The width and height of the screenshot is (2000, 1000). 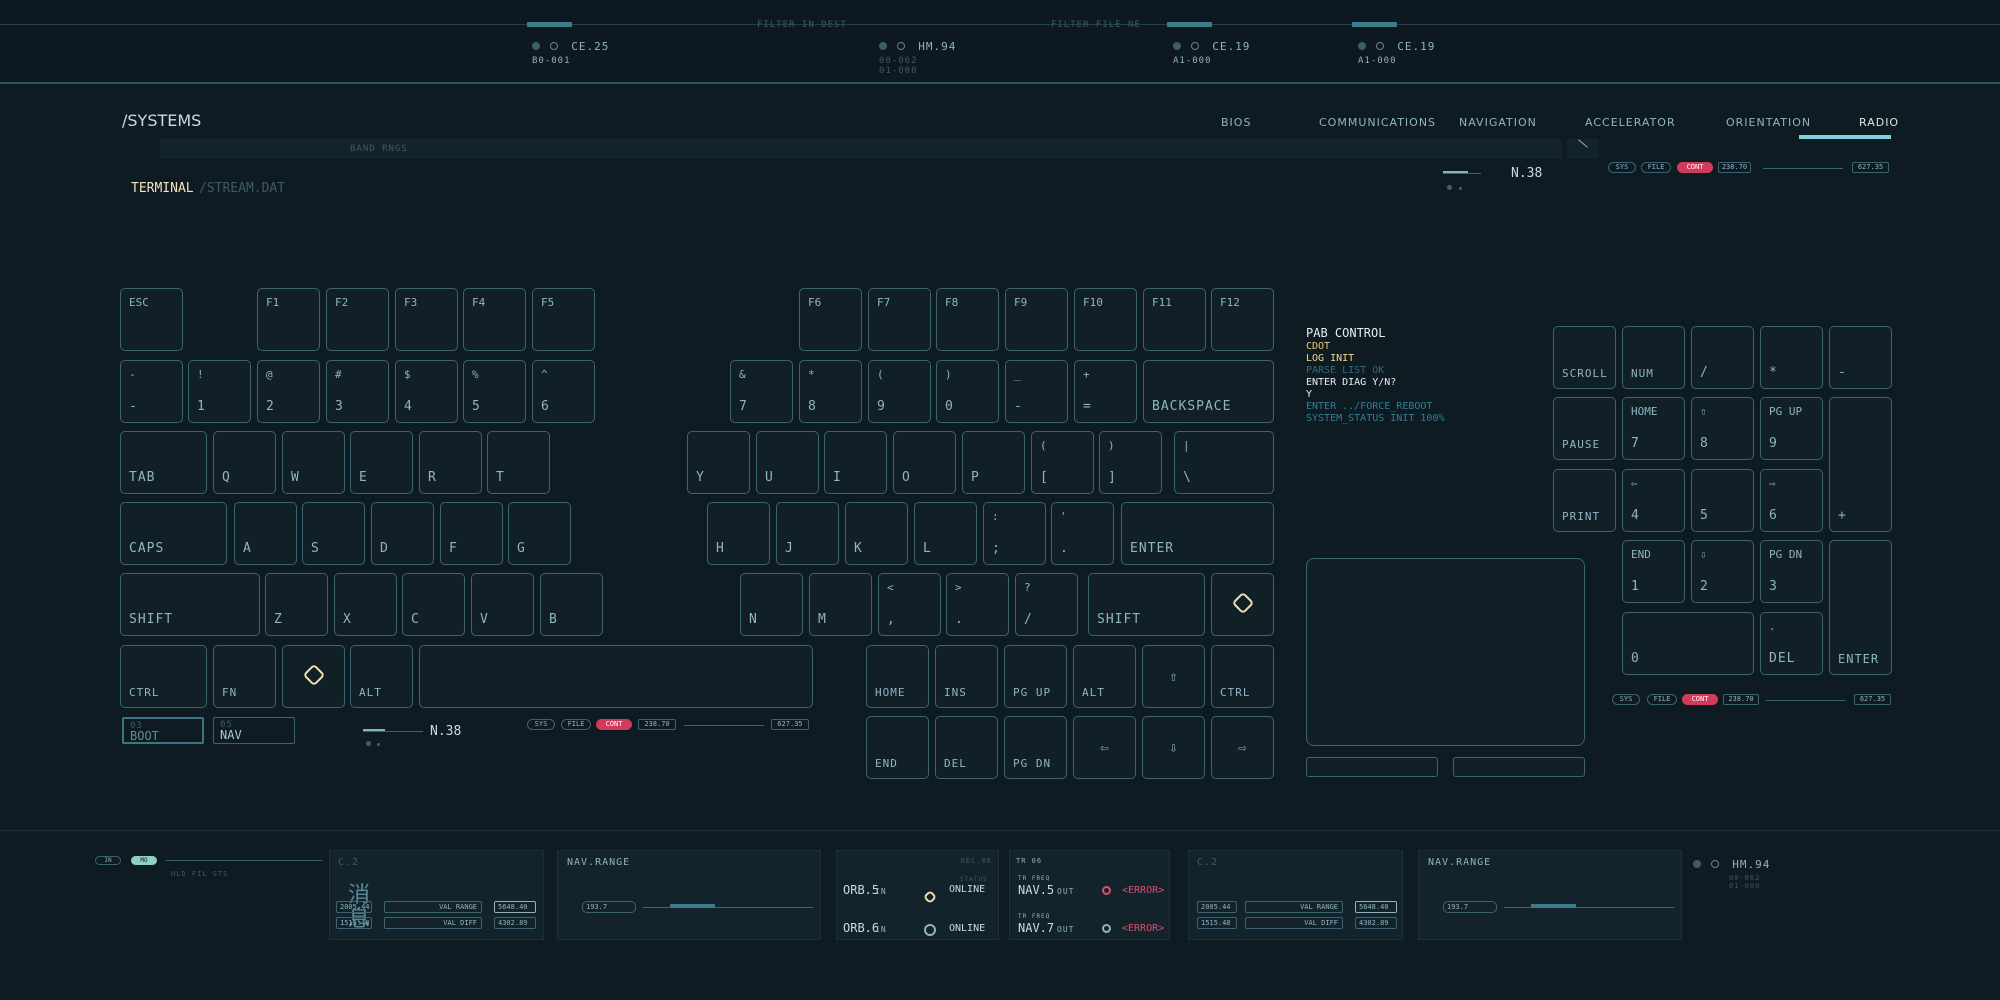 What do you see at coordinates (1035, 676) in the screenshot?
I see `key-pgup: PG UP` at bounding box center [1035, 676].